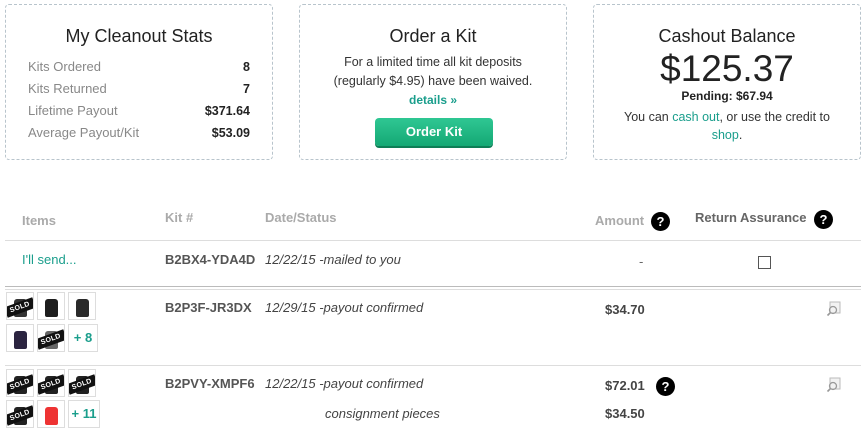  Describe the element at coordinates (382, 413) in the screenshot. I see `consignment-label: consignment pieces` at that location.